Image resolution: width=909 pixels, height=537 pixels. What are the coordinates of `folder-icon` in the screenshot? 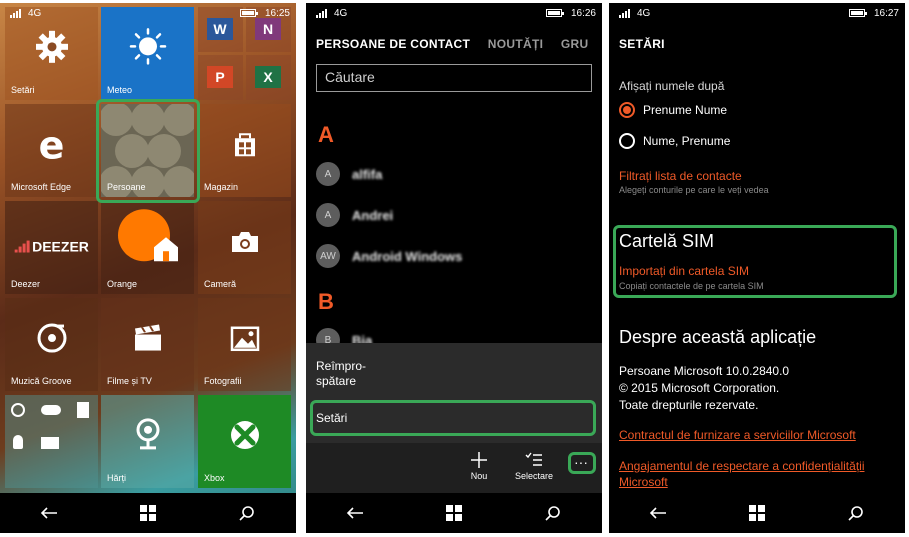 It's located at (50, 443).